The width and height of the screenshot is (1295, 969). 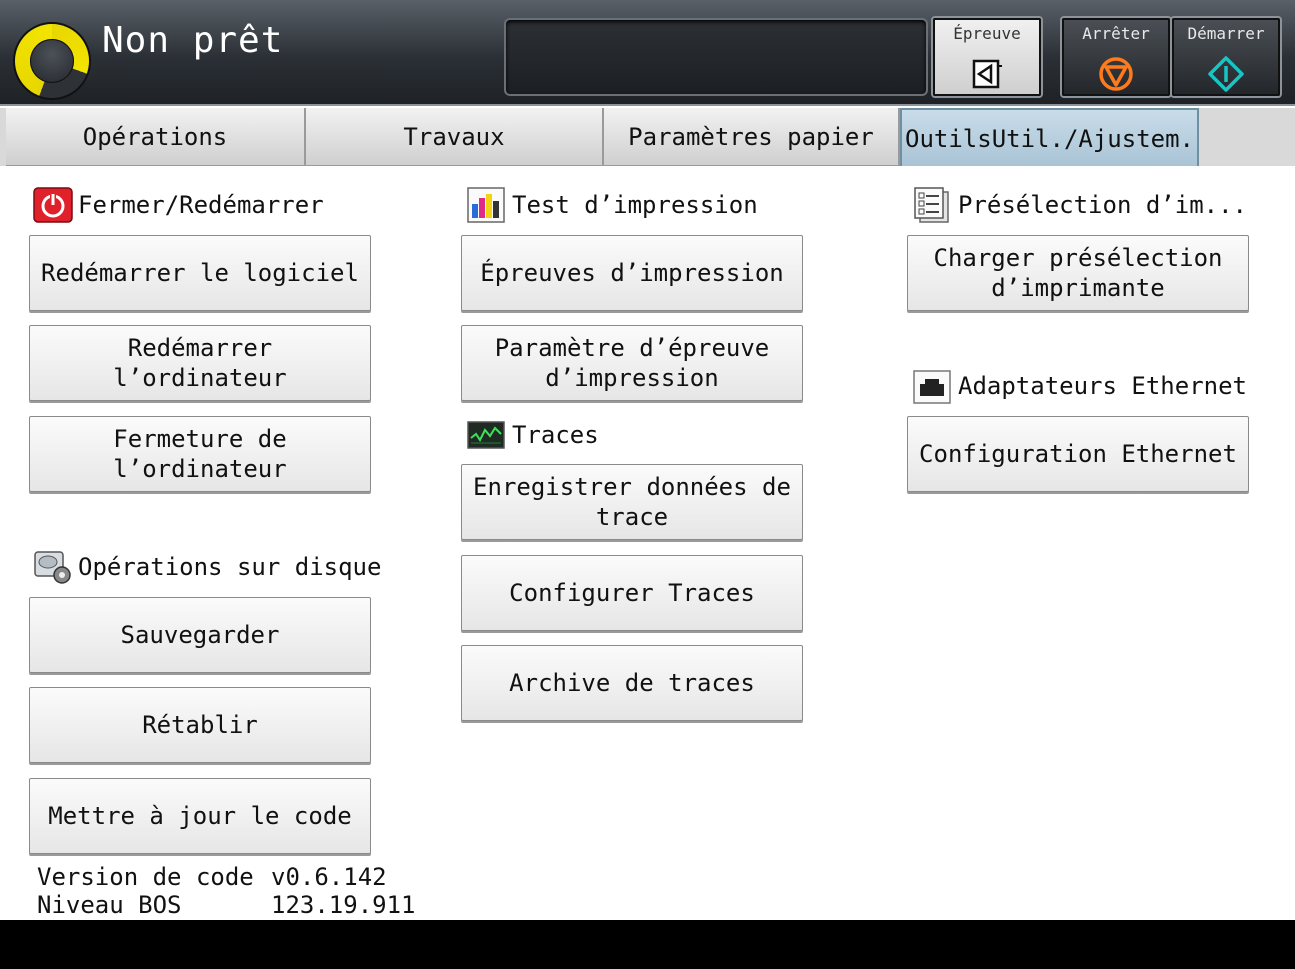 I want to click on shutdown-computer-button: Fermeture de l’ordinateur, so click(x=200, y=454).